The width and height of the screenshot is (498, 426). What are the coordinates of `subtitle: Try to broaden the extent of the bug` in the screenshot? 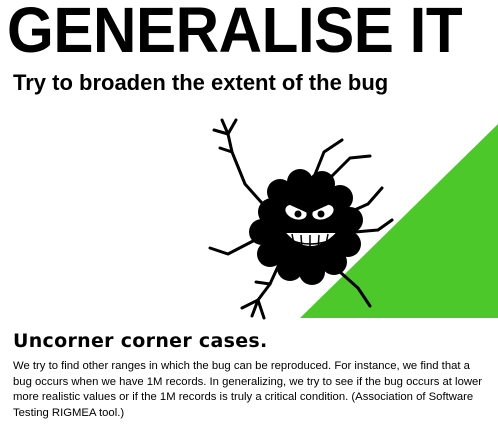 It's located at (201, 82).